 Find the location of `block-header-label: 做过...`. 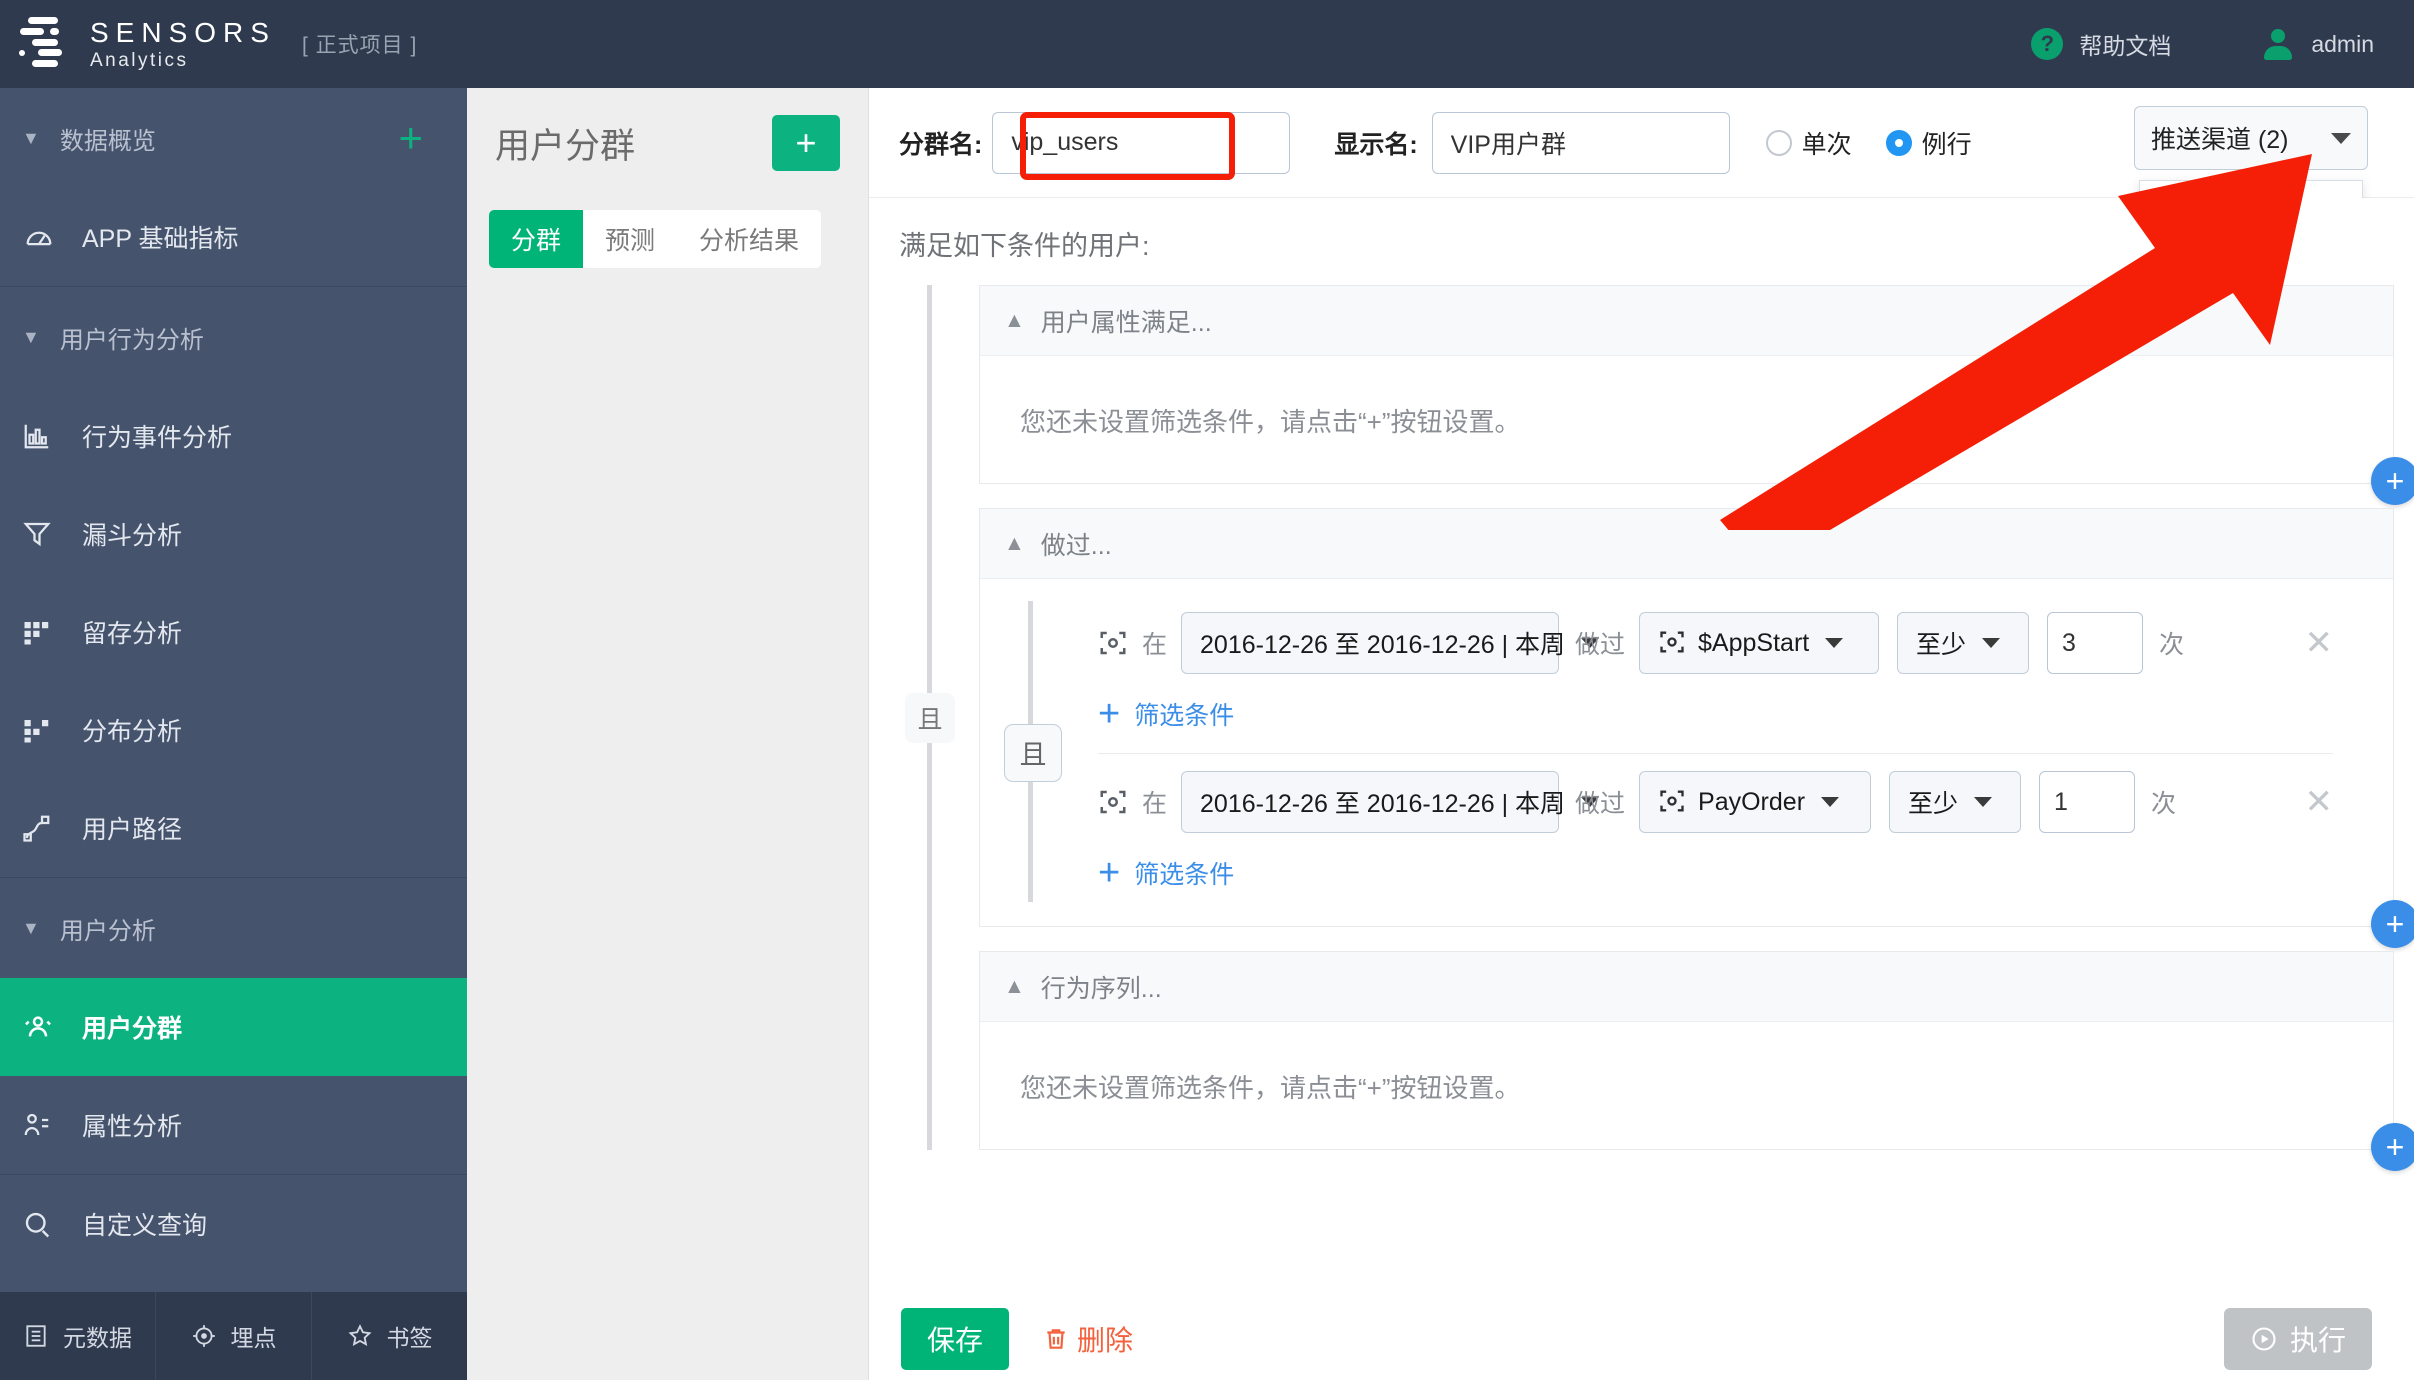

block-header-label: 做过... is located at coordinates (1076, 545).